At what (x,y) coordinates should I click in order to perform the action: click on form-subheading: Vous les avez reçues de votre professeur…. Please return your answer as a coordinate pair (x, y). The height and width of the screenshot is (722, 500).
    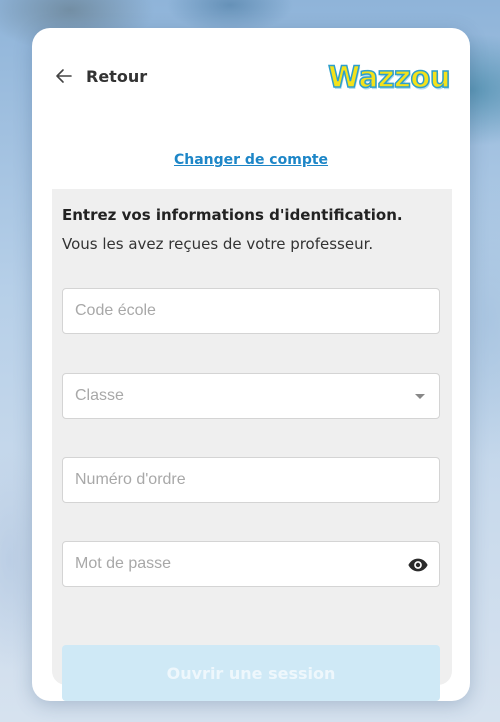
    Looking at the image, I should click on (218, 244).